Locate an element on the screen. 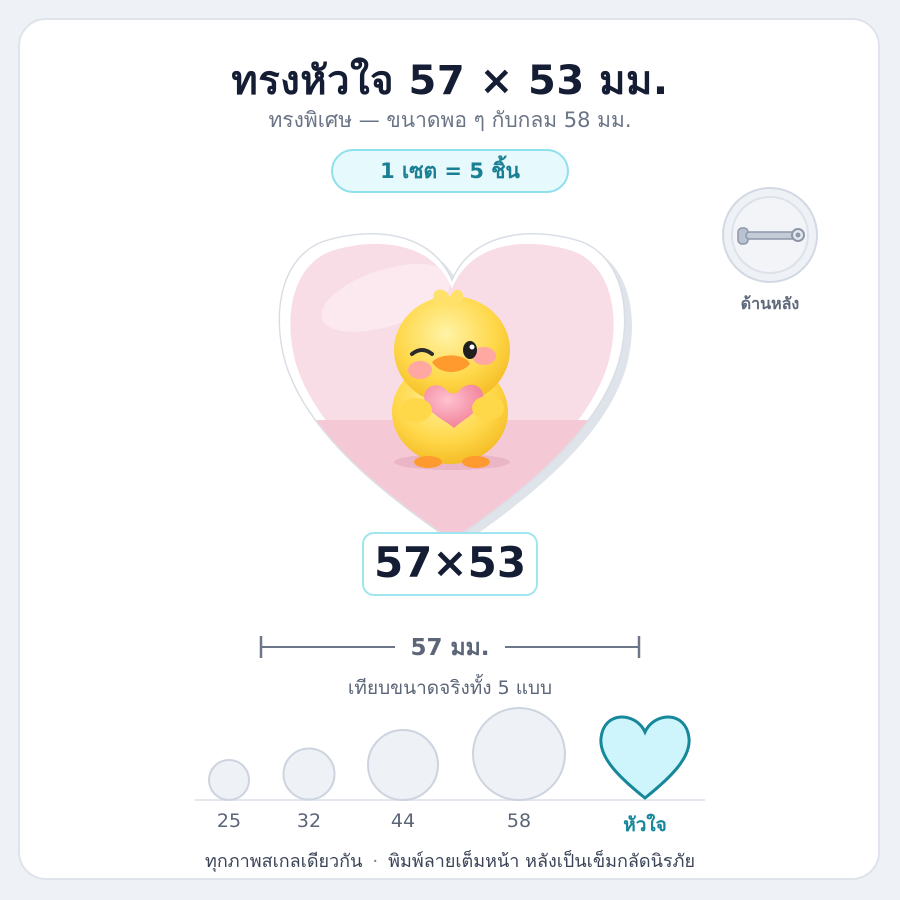 The height and width of the screenshot is (900, 900). size-caption-44: 44 is located at coordinates (403, 821).